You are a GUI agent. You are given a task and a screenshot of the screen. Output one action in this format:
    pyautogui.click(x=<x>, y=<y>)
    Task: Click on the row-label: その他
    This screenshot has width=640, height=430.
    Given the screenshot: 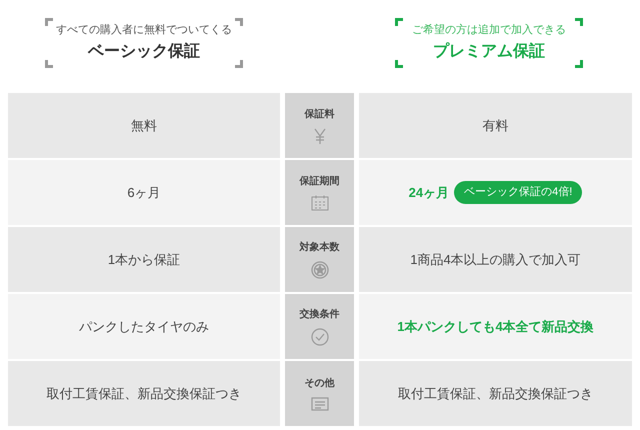 What is the action you would take?
    pyautogui.click(x=319, y=383)
    